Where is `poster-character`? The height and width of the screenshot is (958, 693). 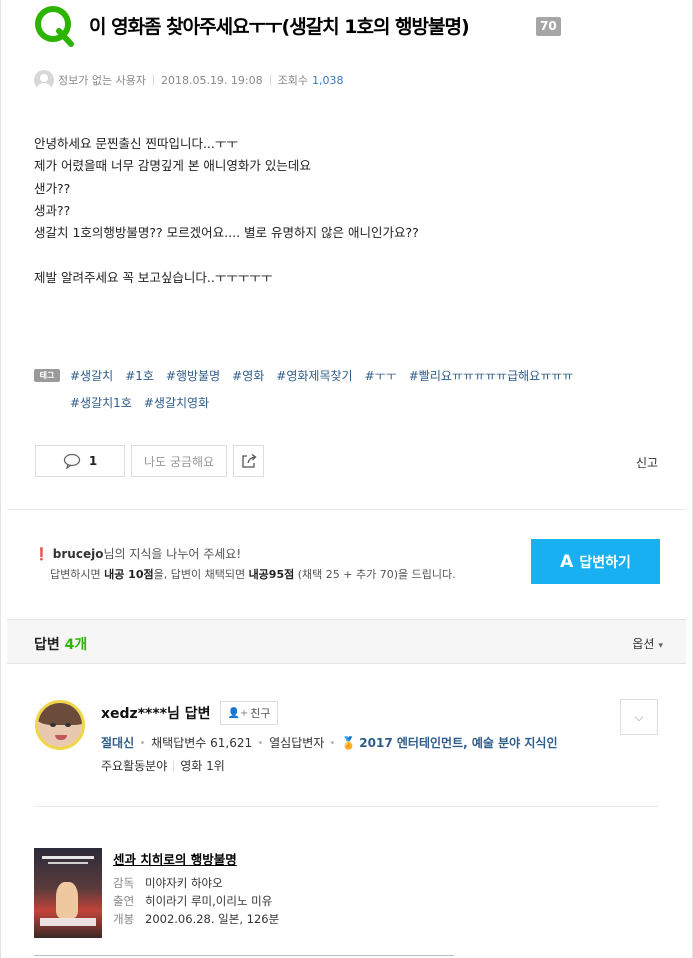
poster-character is located at coordinates (67, 900).